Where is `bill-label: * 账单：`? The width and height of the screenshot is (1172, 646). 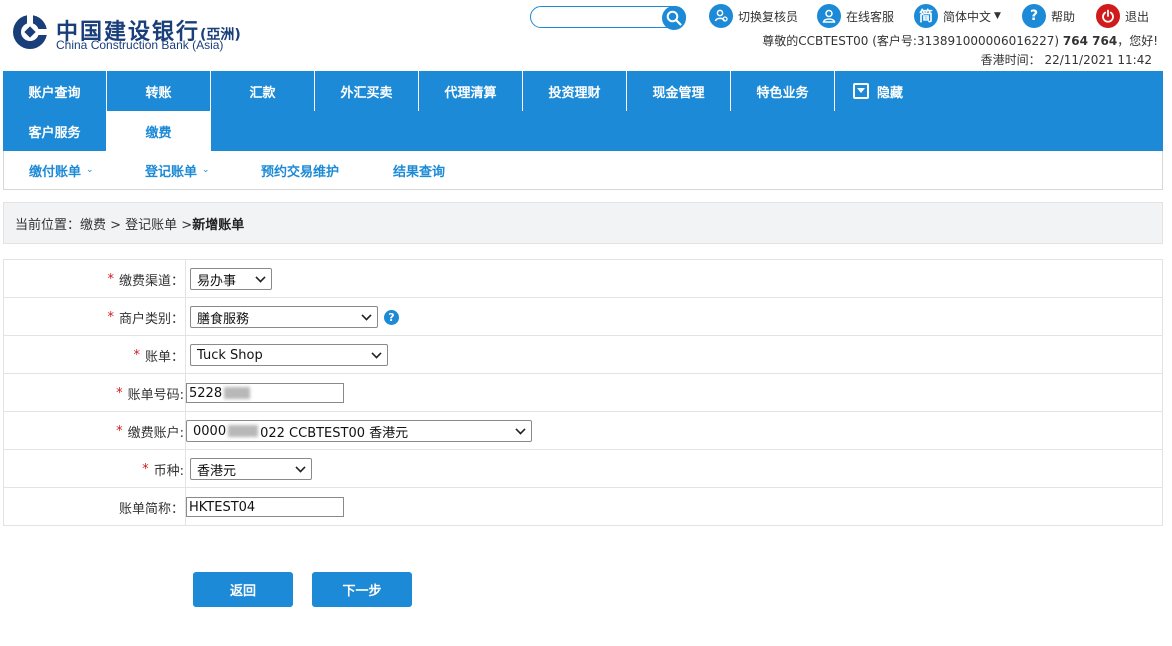 bill-label: * 账单： is located at coordinates (158, 356).